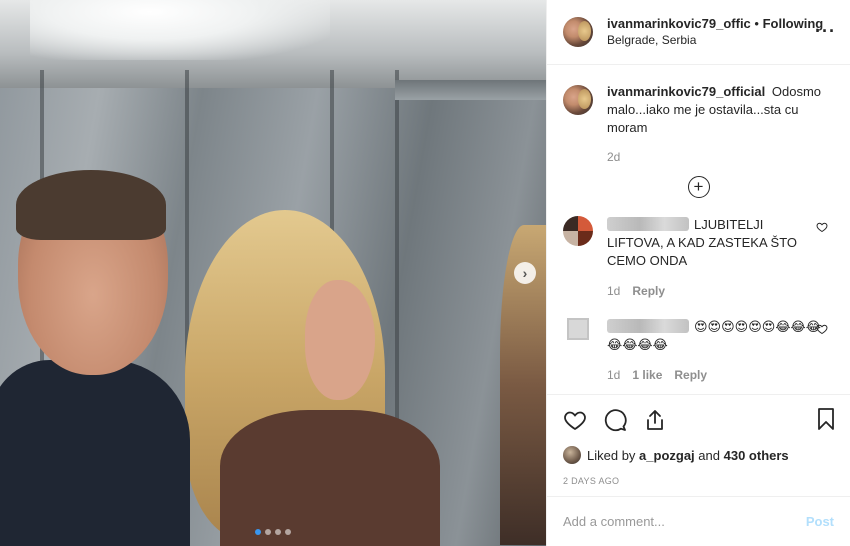 This screenshot has width=850, height=546. I want to click on man-hair, so click(91, 205).